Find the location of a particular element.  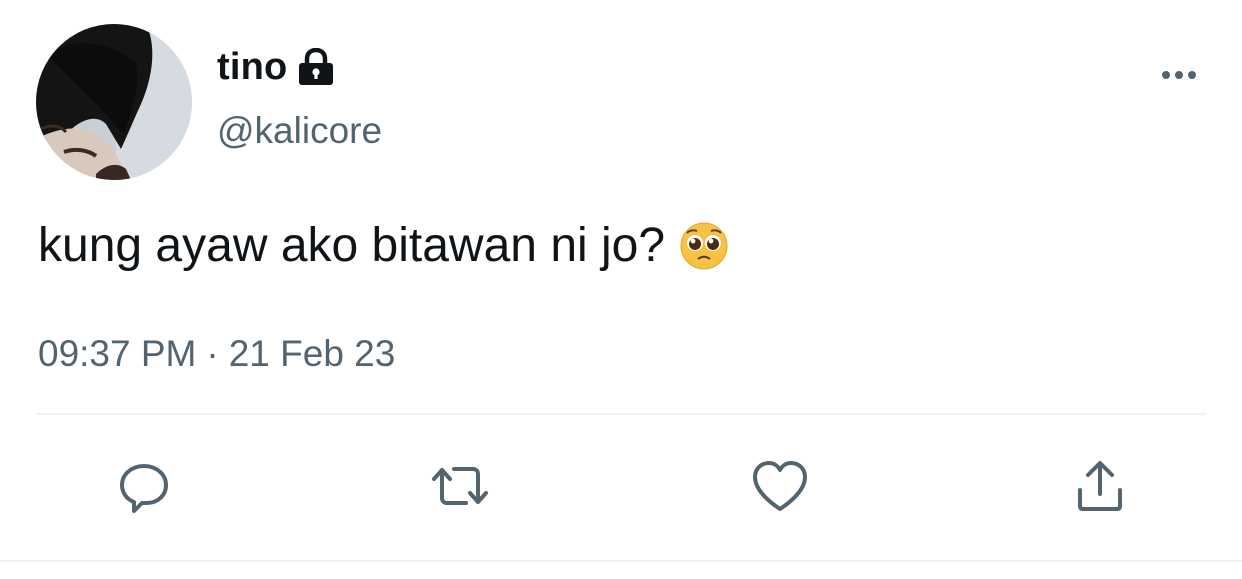

tweet-timestamp: 09:37 PM · 21 Feb 23 is located at coordinates (216, 354).